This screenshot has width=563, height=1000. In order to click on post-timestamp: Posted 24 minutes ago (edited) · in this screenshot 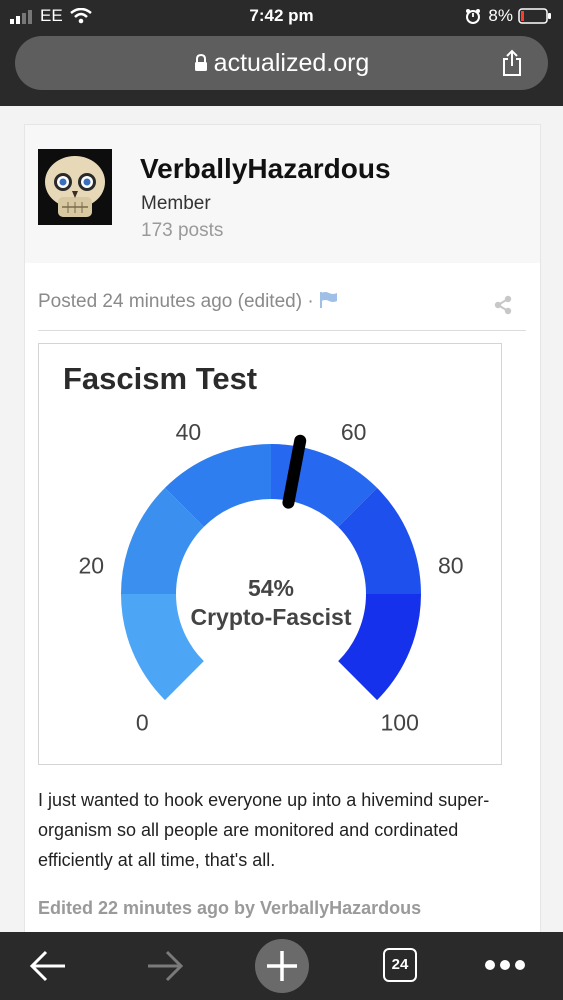, I will do `click(176, 301)`.